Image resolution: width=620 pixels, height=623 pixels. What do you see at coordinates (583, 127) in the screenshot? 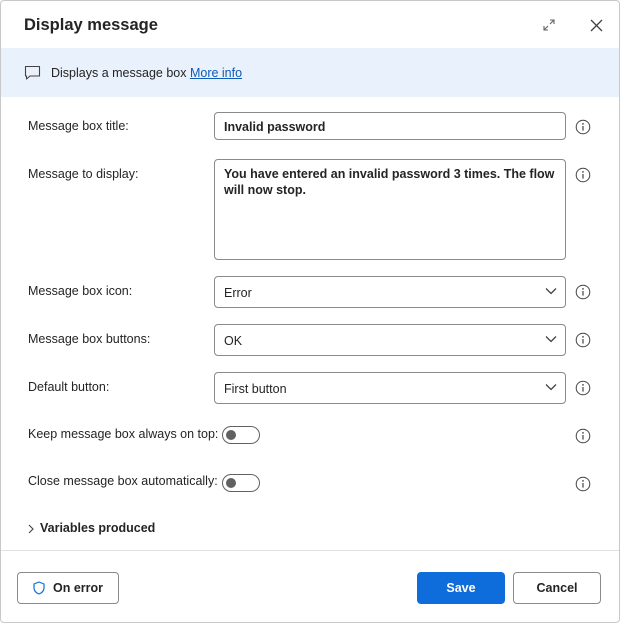
I see `title-info-icon` at bounding box center [583, 127].